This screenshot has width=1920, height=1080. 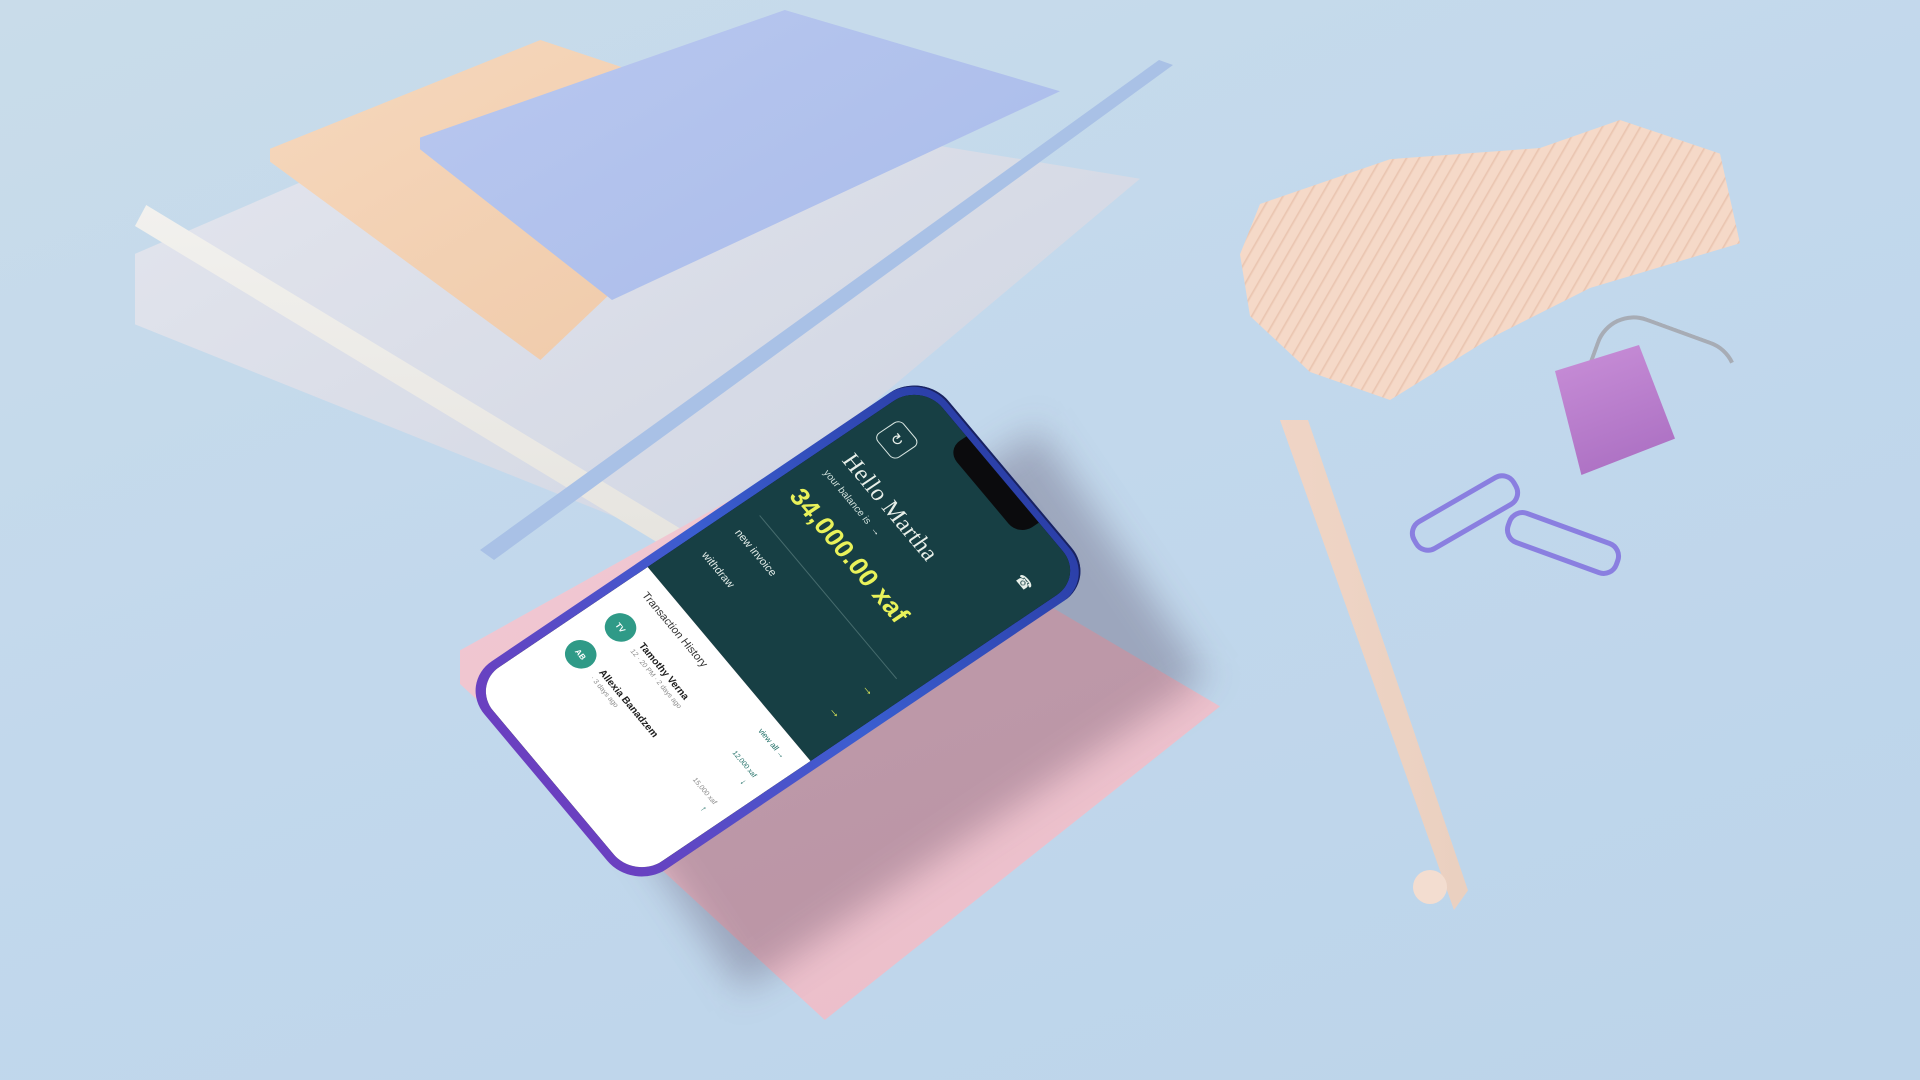 I want to click on bell-icon: ☎, so click(x=1024, y=582).